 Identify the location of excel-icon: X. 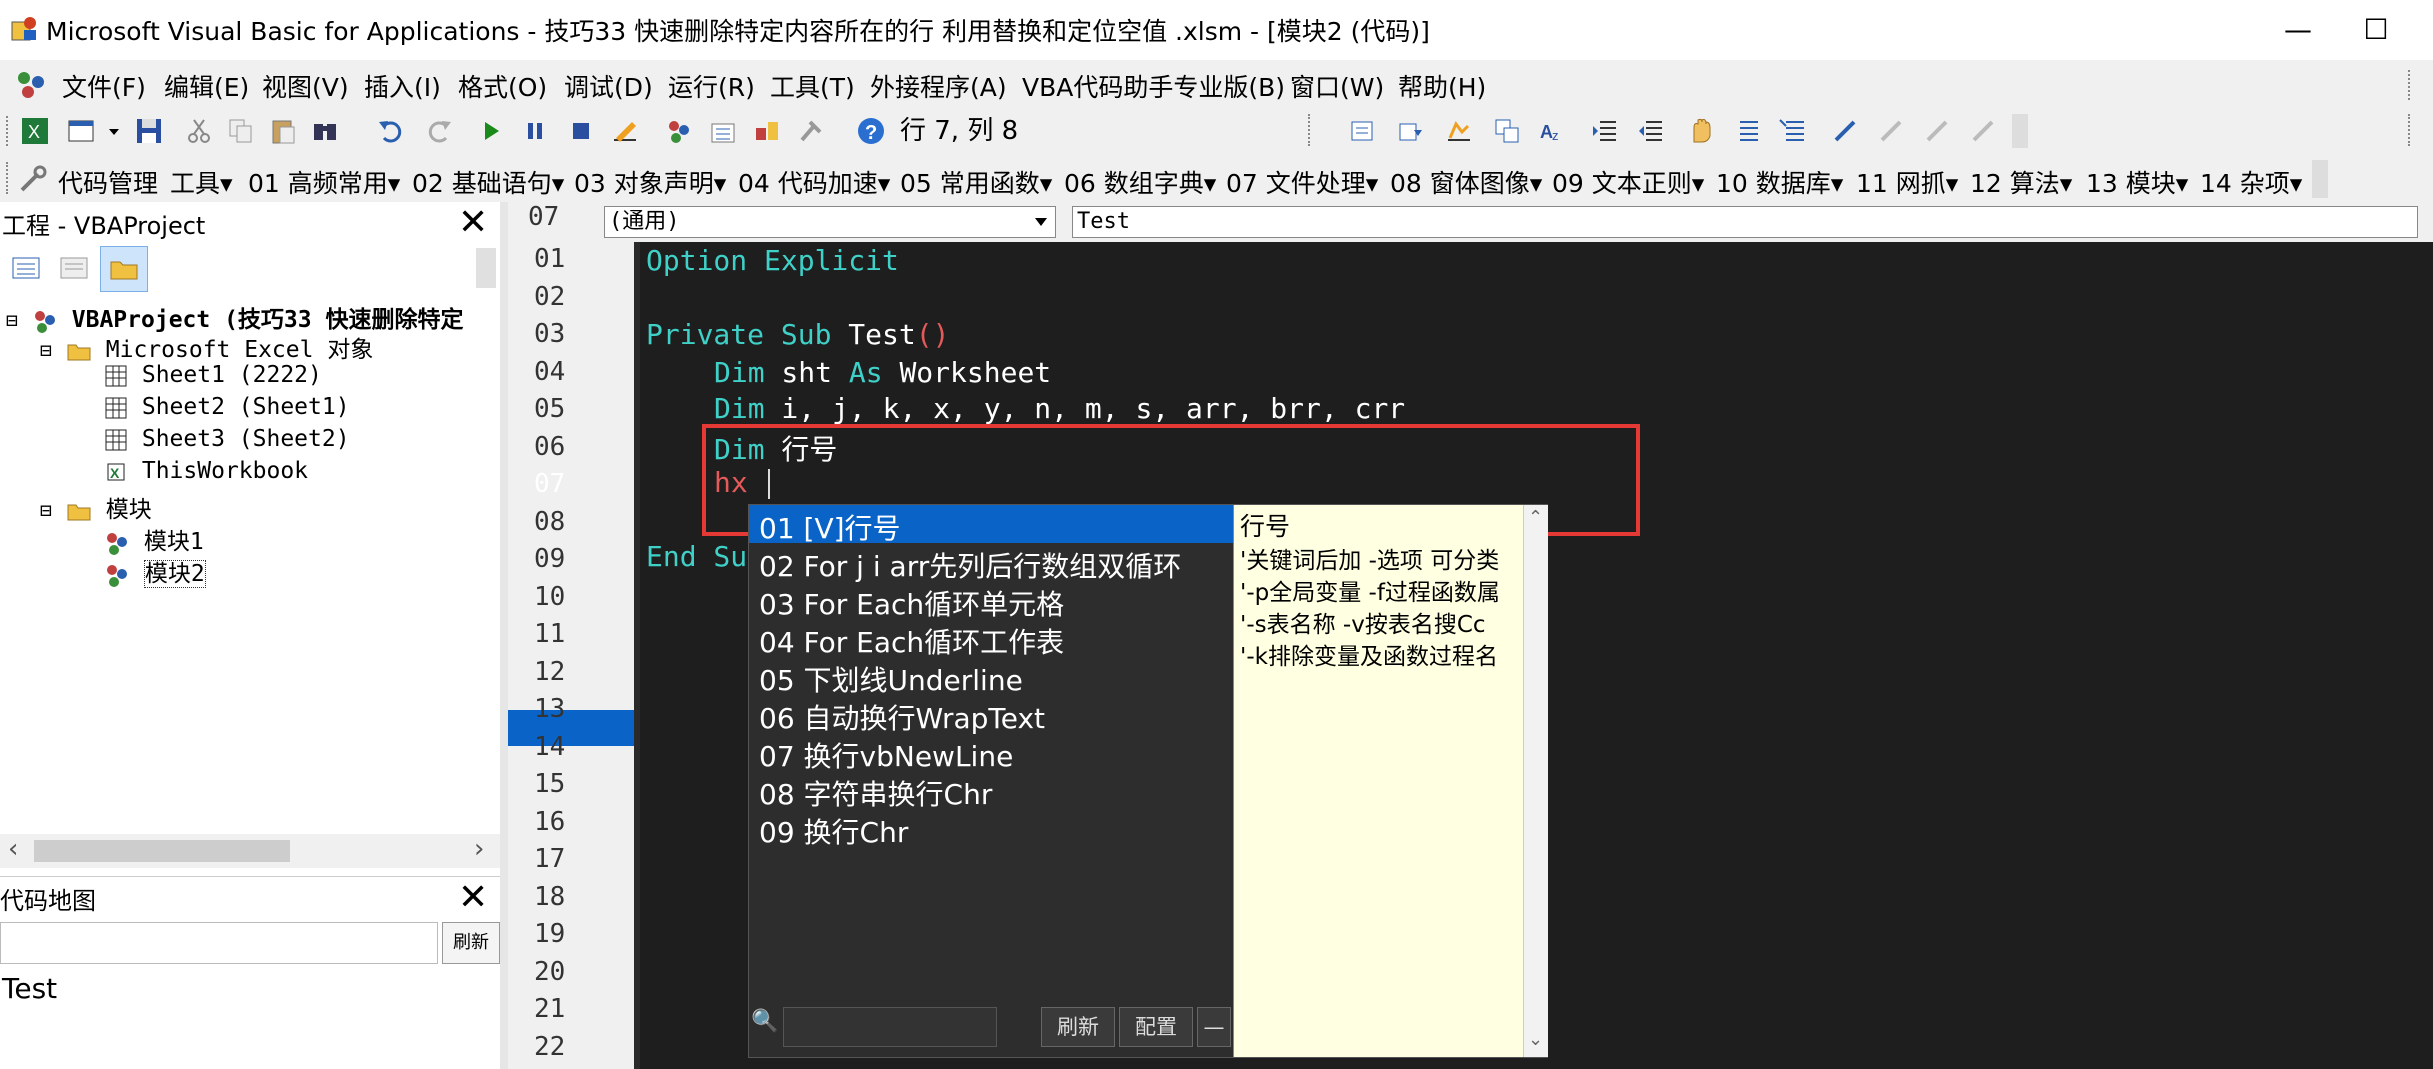
(35, 131).